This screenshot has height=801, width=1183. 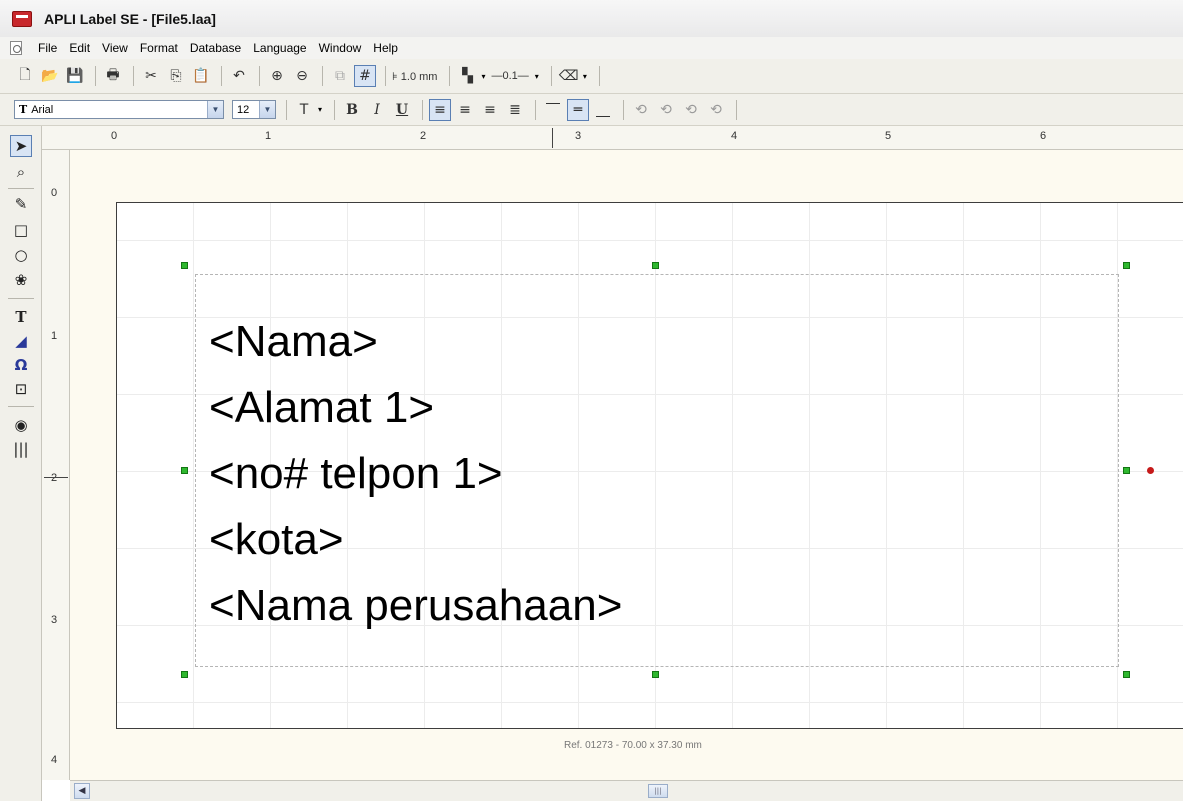 I want to click on preview-icon: ◉, so click(x=21, y=425).